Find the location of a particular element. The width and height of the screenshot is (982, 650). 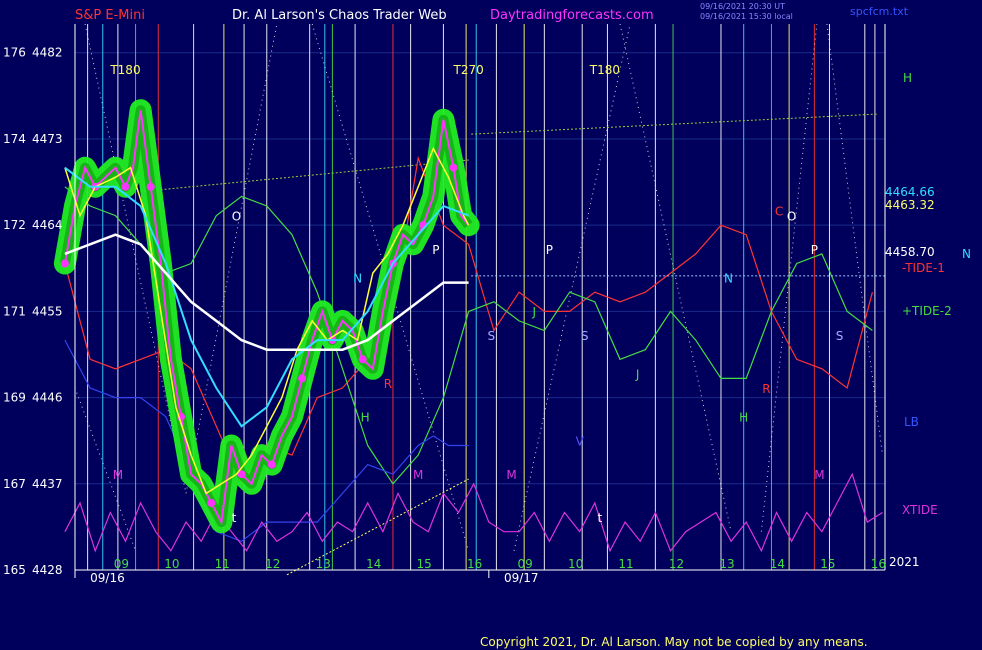

y-label-scale: 174 is located at coordinates (14, 139).